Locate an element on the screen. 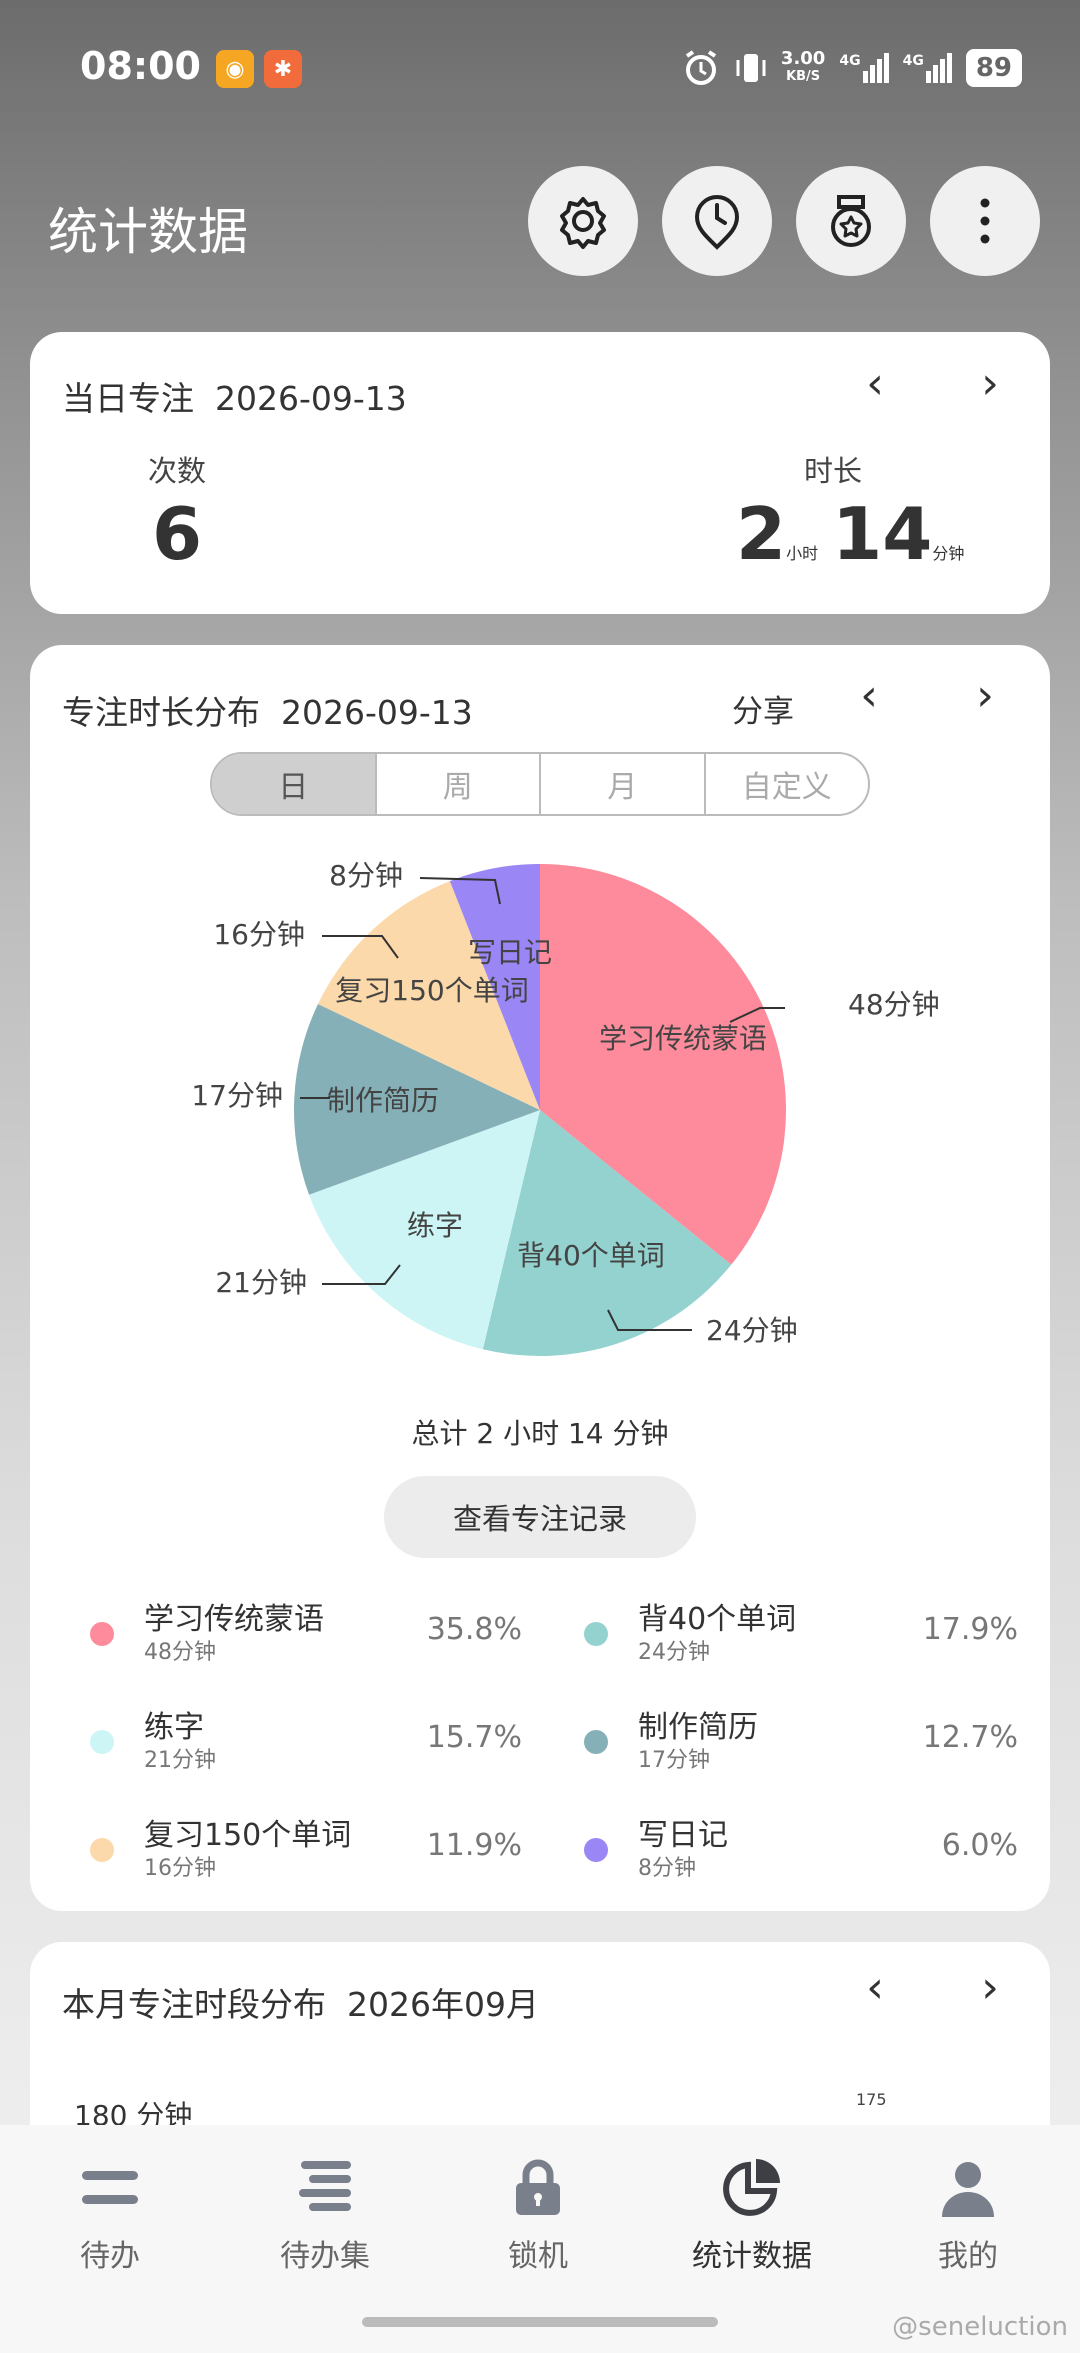 The height and width of the screenshot is (2353, 1080). nav-todo-sets: 待办集 is located at coordinates (325, 2215).